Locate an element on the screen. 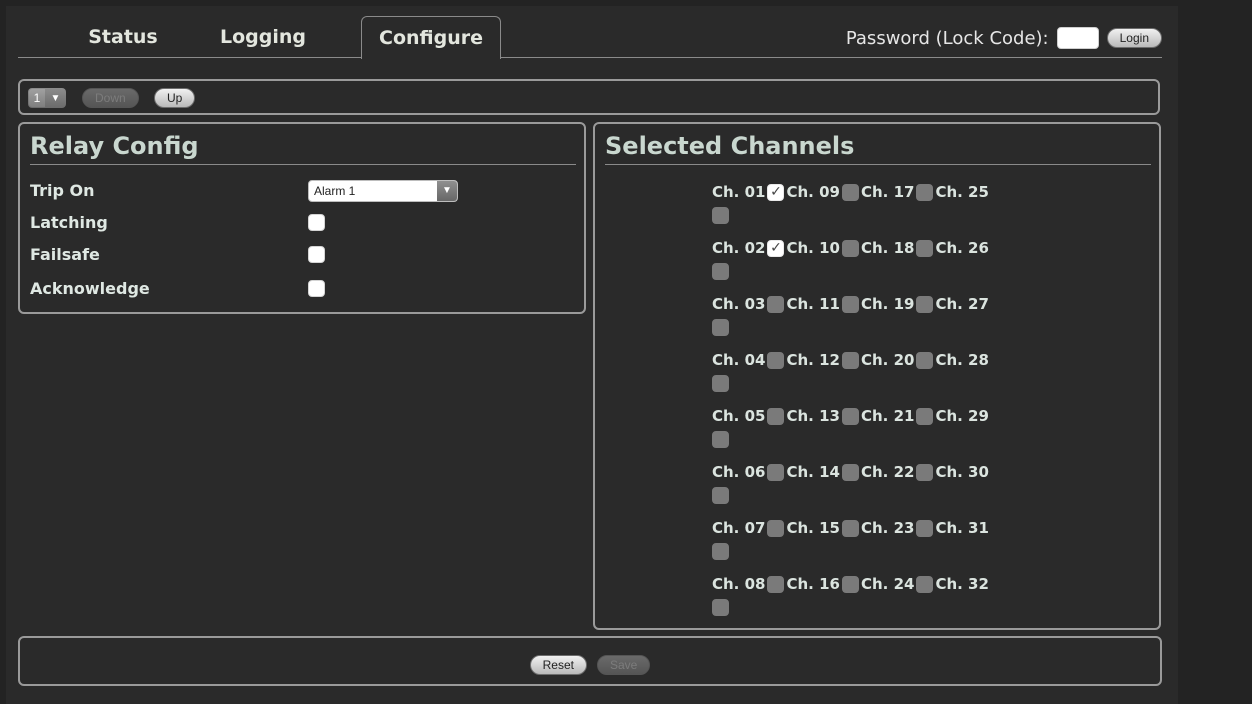 This screenshot has height=704, width=1252. channel-item: Ch. 14 is located at coordinates (822, 472).